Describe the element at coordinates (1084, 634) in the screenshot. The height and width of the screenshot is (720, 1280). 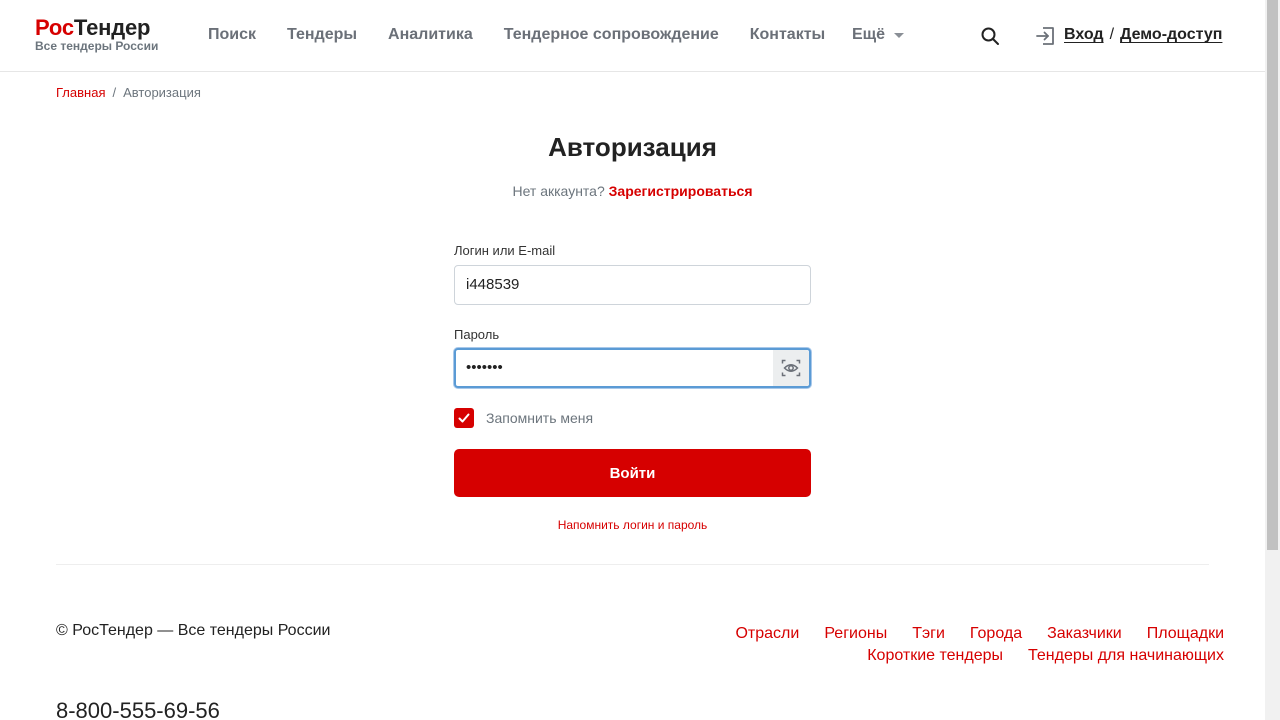
I see `footer-link-customers: Заказчики` at that location.